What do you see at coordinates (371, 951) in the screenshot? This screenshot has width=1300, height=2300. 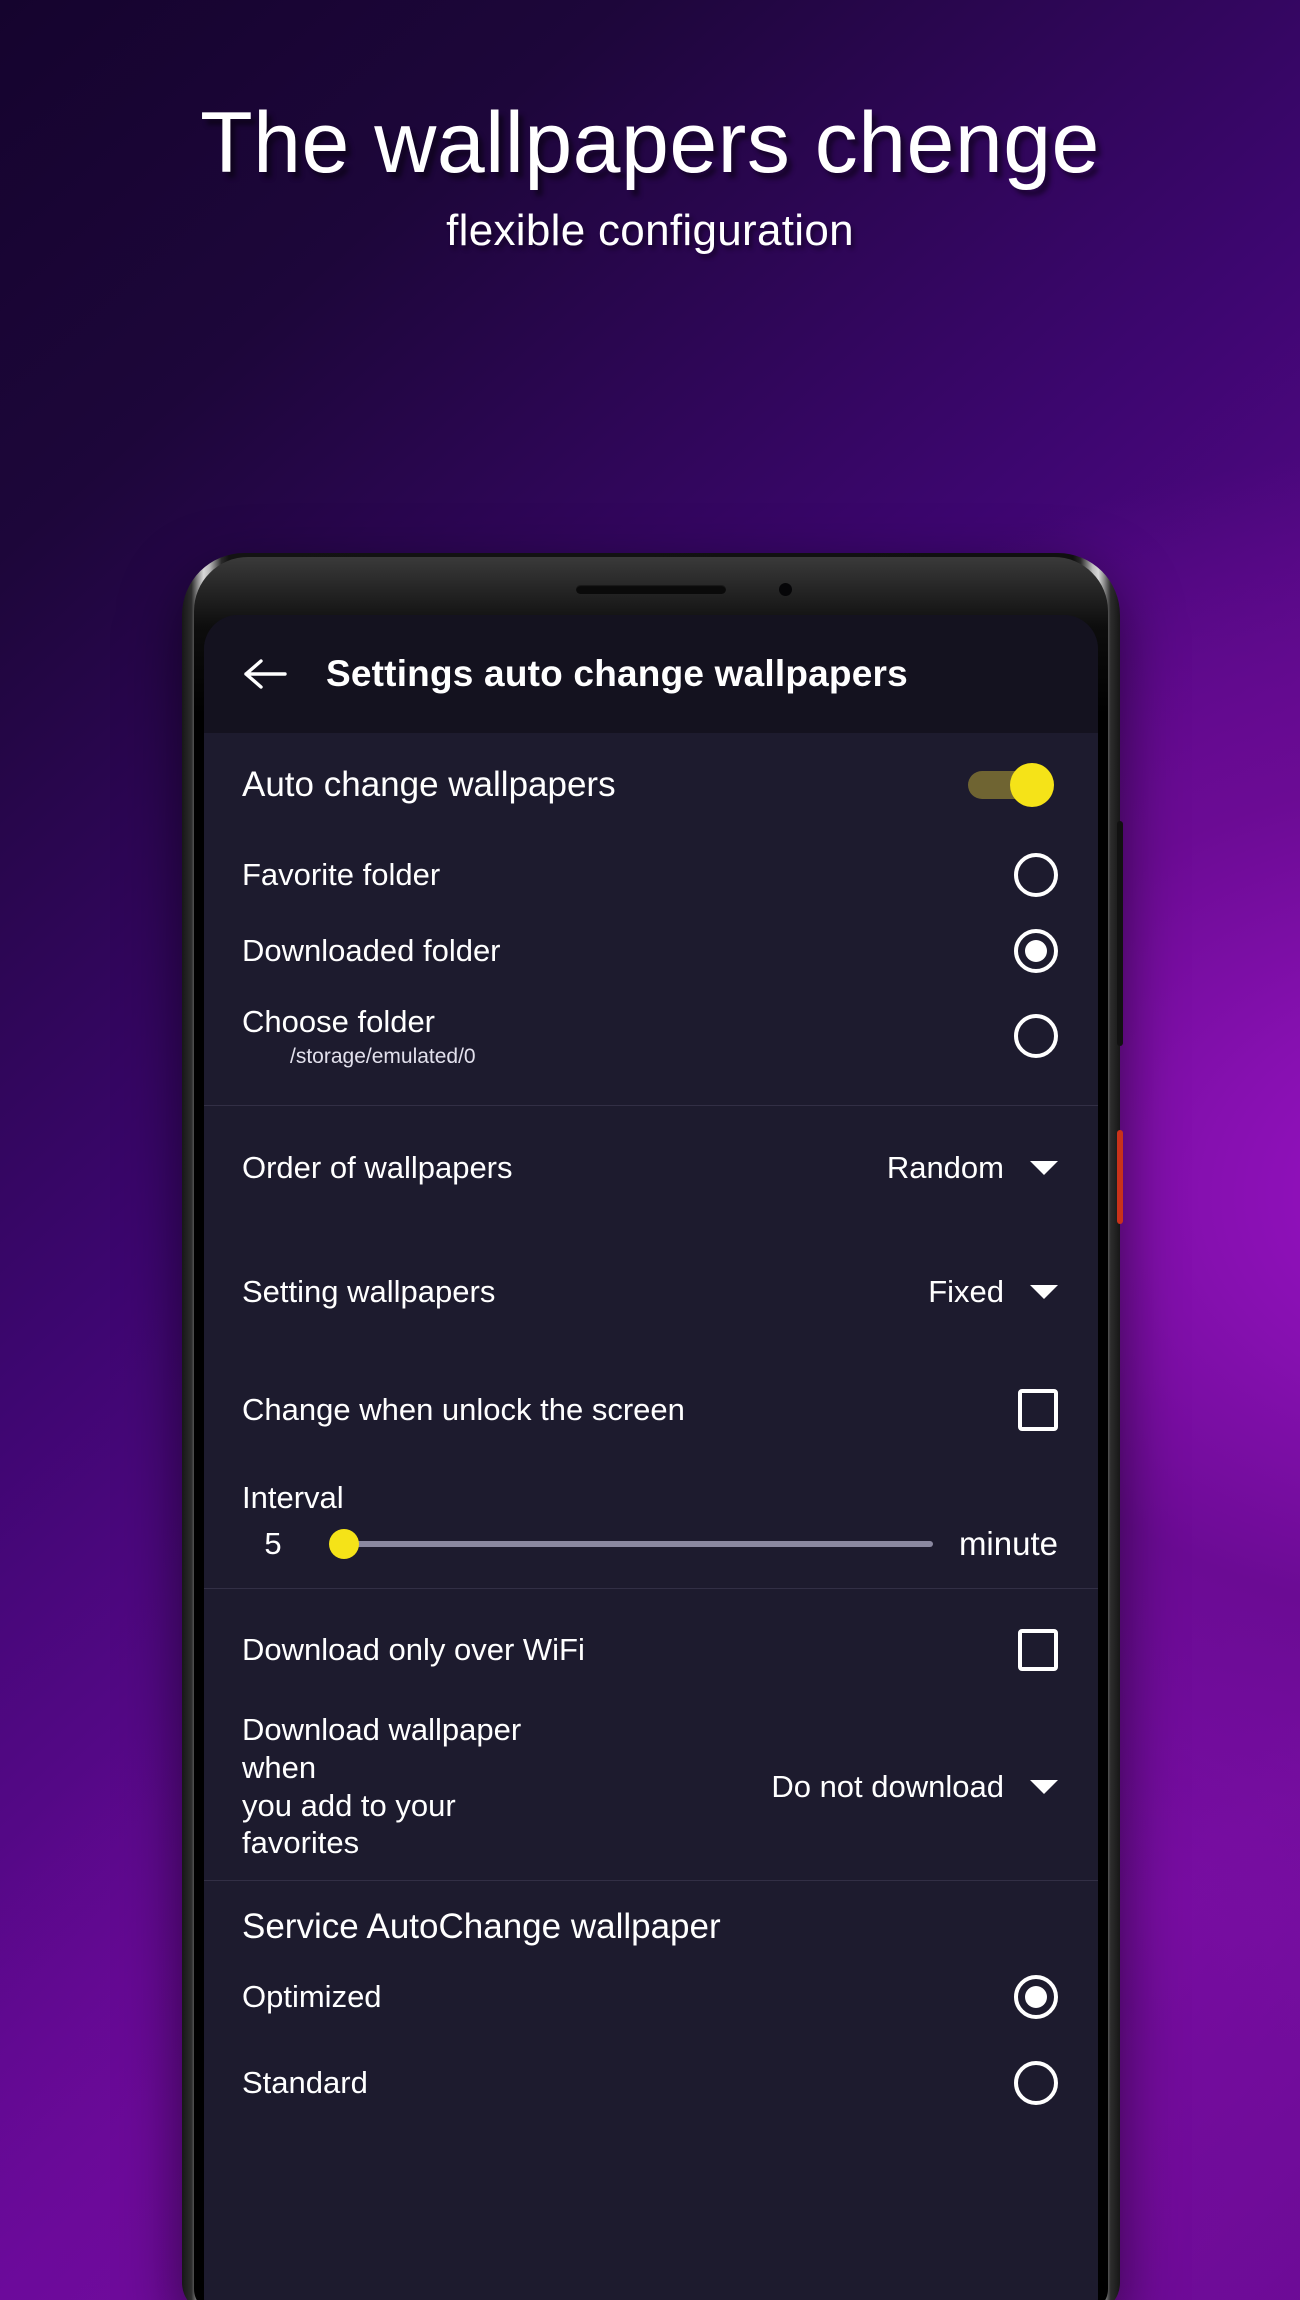 I see `downloaded-folder-label: Downloaded folder` at bounding box center [371, 951].